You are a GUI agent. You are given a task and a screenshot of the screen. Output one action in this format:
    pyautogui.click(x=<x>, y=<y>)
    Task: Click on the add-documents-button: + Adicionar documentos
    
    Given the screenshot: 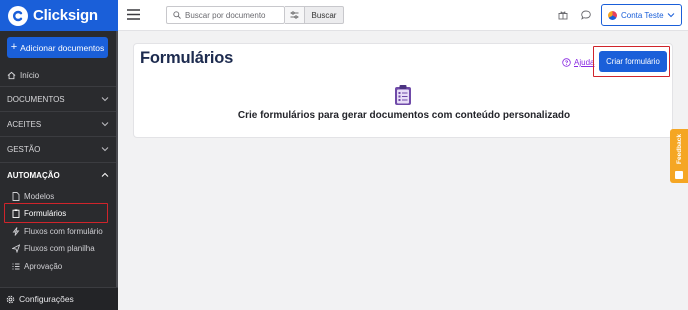 What is the action you would take?
    pyautogui.click(x=57, y=47)
    